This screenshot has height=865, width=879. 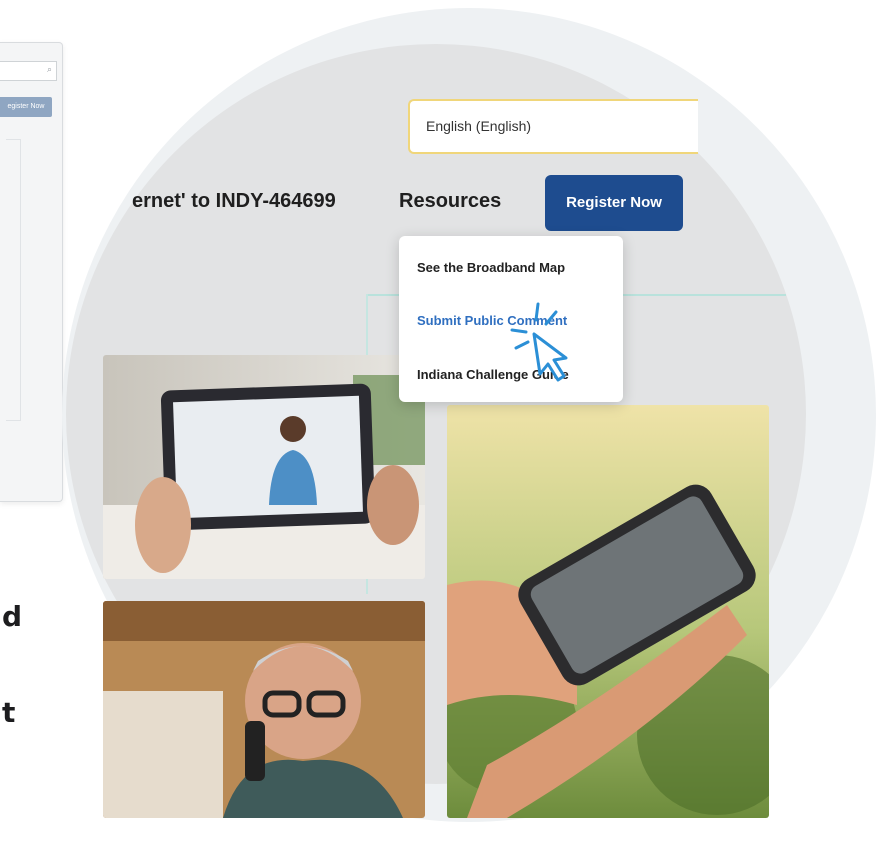 What do you see at coordinates (264, 709) in the screenshot?
I see `photo-man-on-phone` at bounding box center [264, 709].